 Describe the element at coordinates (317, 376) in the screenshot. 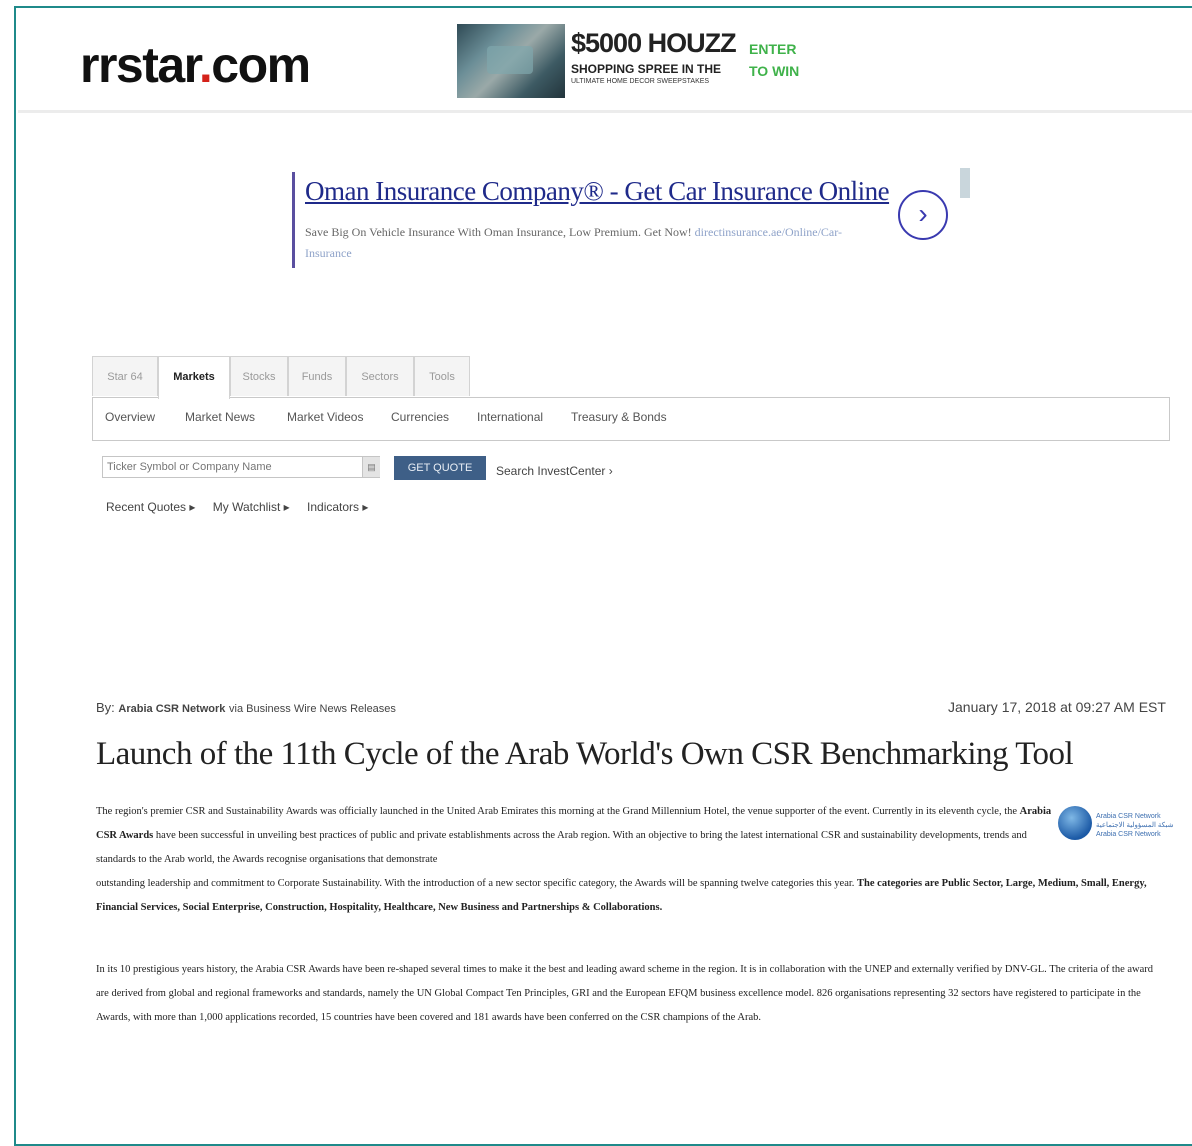

I see `tab-funds: Funds` at that location.